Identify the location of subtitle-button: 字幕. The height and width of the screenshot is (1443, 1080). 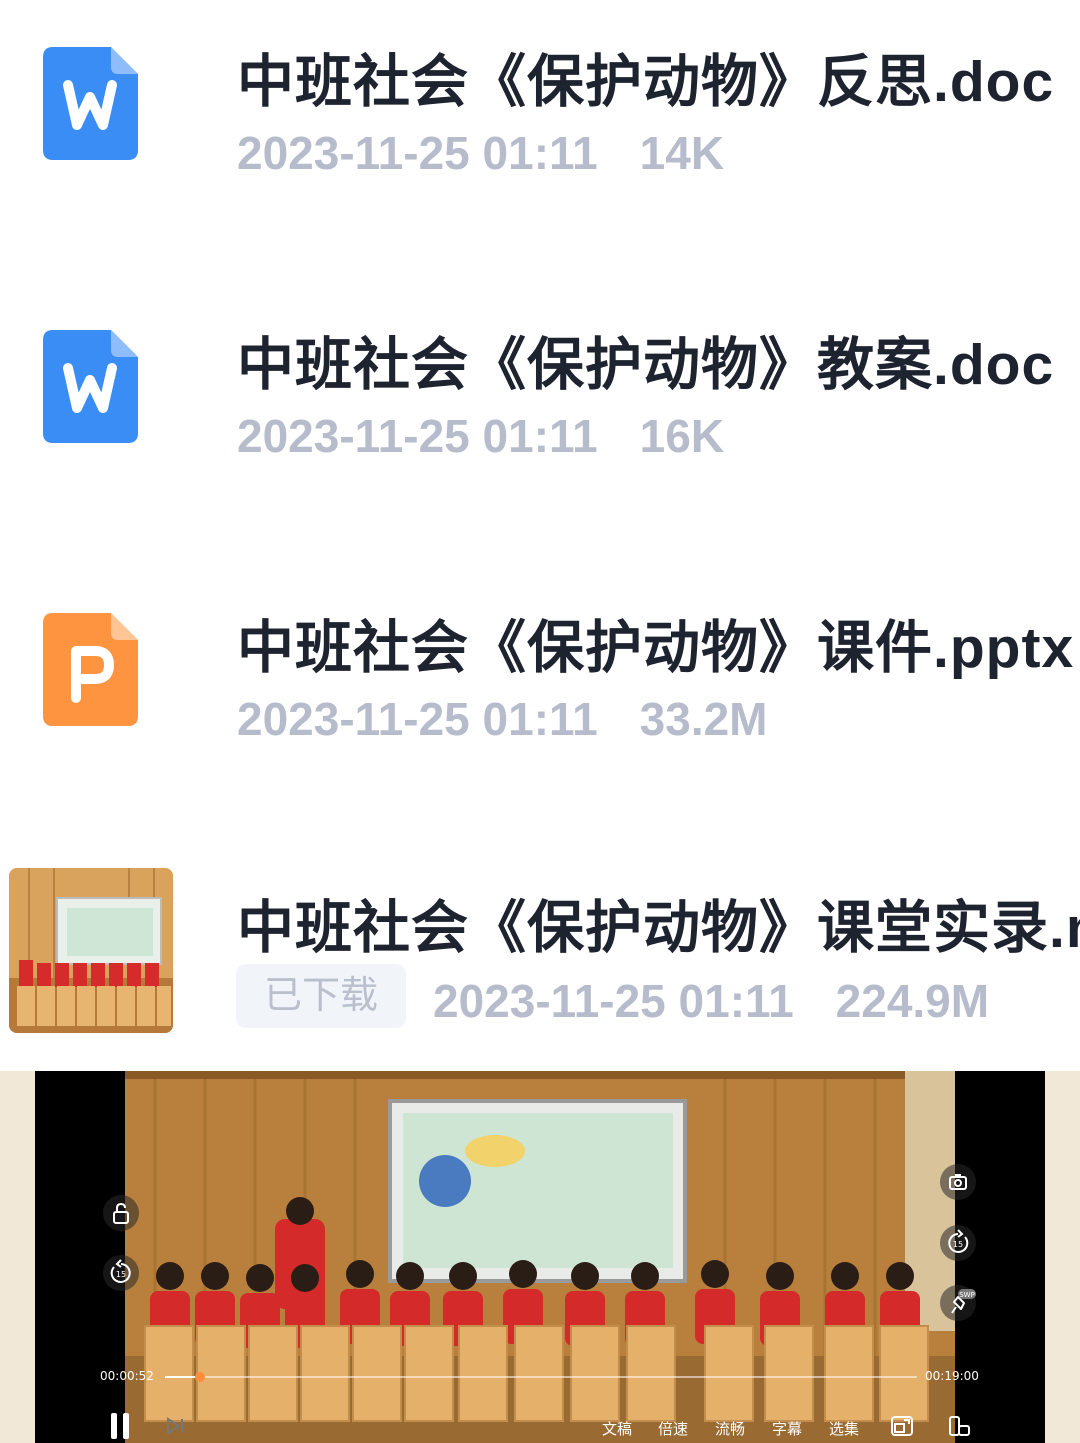
(787, 1428).